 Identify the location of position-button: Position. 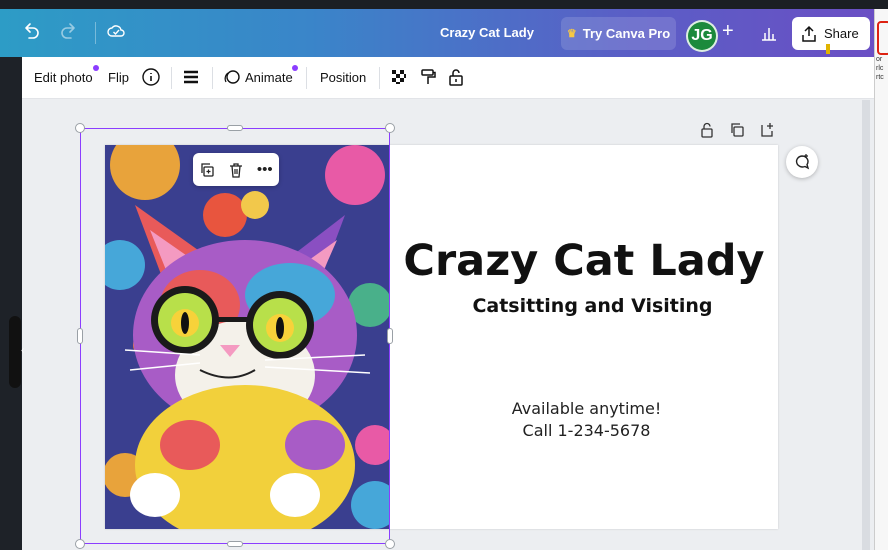
(343, 77).